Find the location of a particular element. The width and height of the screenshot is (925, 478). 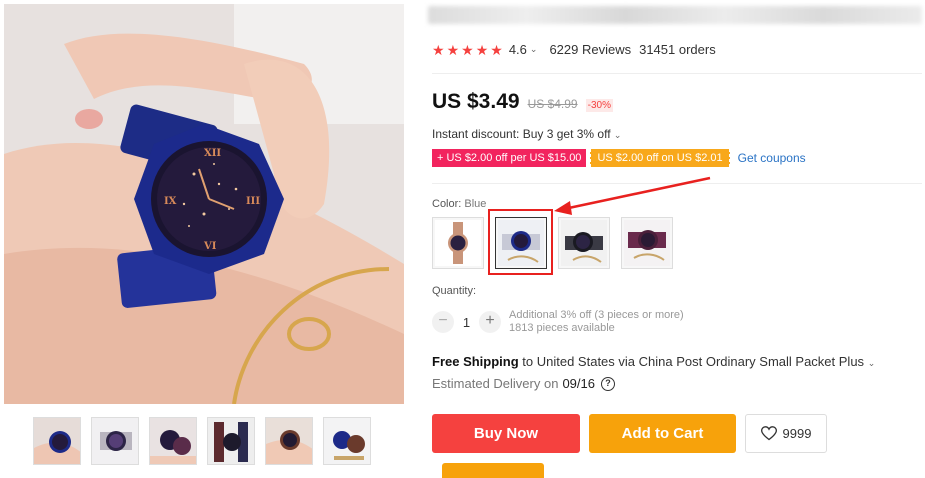

discount-badge: -30% is located at coordinates (599, 105).